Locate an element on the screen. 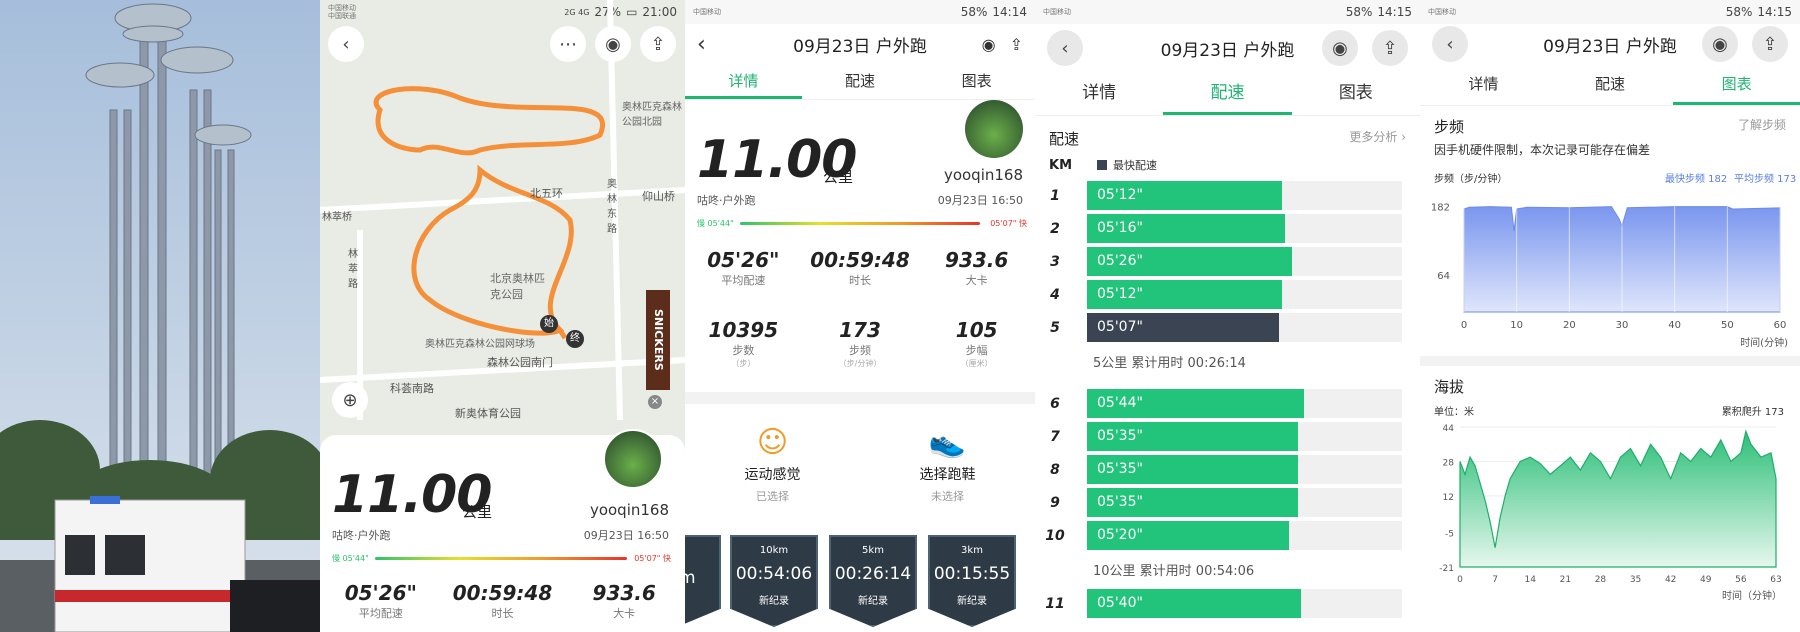 The width and height of the screenshot is (1800, 632). locate-button: ⊕ is located at coordinates (350, 400).